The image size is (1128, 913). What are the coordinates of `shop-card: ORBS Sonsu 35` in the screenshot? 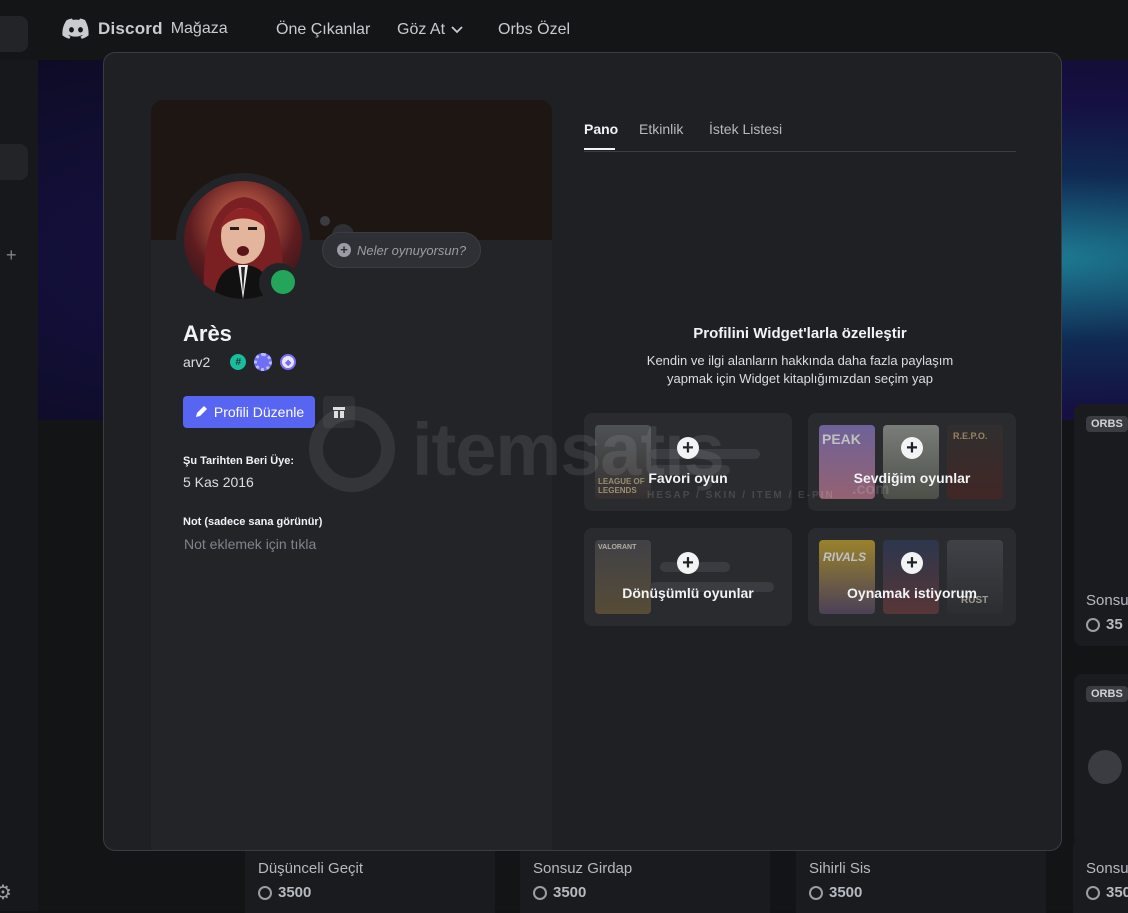 It's located at (1101, 525).